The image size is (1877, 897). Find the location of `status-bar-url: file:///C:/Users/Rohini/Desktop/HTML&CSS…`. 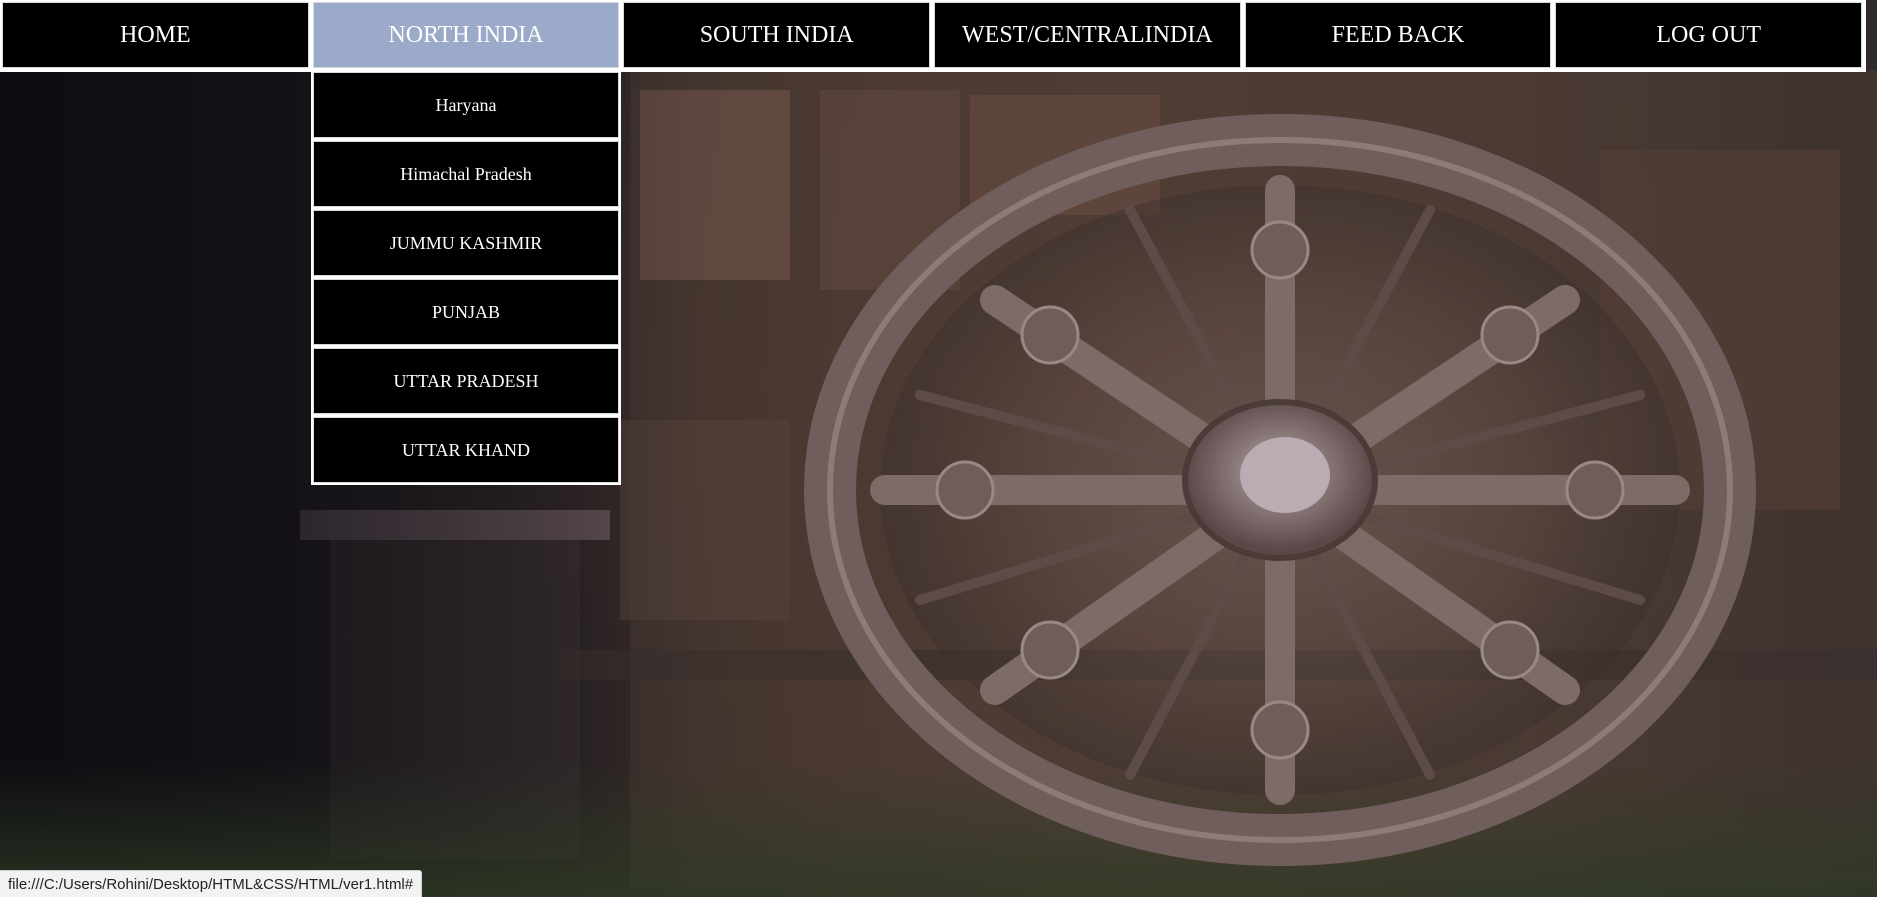

status-bar-url: file:///C:/Users/Rohini/Desktop/HTML&CSS… is located at coordinates (211, 883).